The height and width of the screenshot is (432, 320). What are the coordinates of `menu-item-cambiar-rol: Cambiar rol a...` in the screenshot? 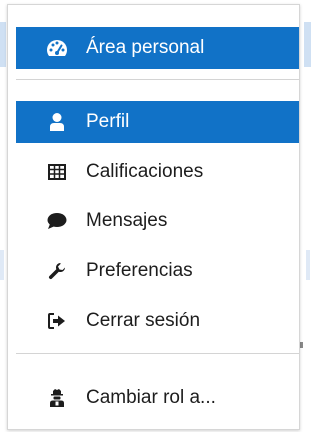 It's located at (157, 398).